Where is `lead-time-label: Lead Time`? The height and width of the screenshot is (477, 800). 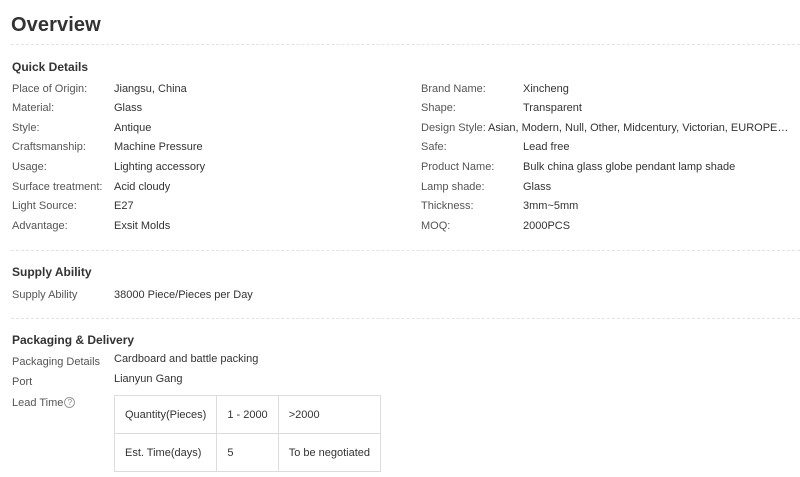
lead-time-label: Lead Time is located at coordinates (38, 403).